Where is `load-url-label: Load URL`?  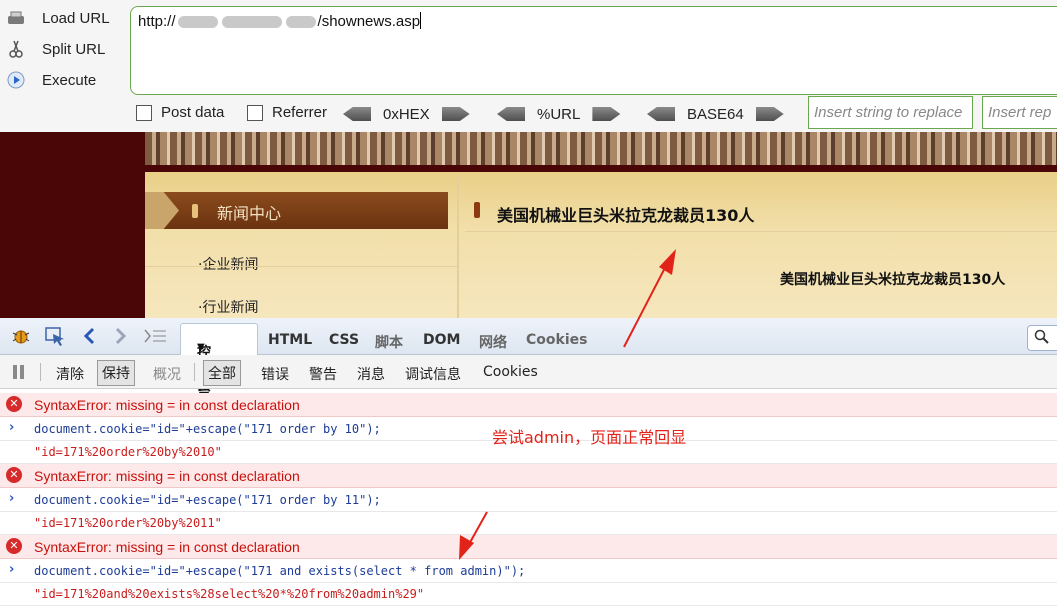 load-url-label: Load URL is located at coordinates (76, 18).